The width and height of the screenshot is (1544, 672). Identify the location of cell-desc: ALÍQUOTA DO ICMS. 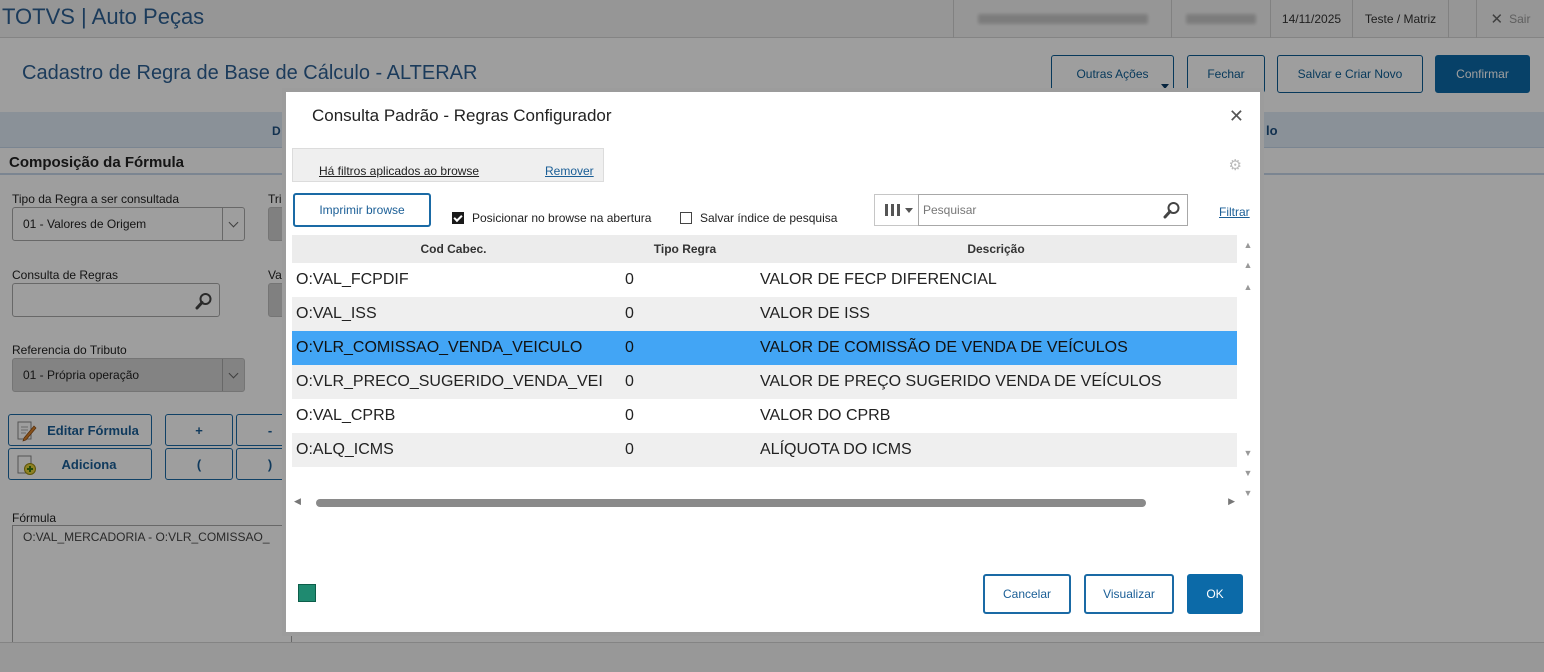
(996, 450).